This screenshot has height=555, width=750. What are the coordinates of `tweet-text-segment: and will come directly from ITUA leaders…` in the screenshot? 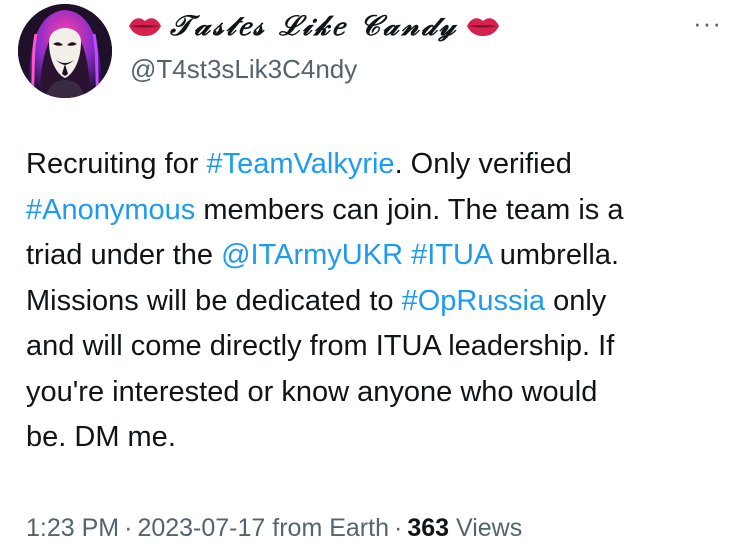 It's located at (320, 346).